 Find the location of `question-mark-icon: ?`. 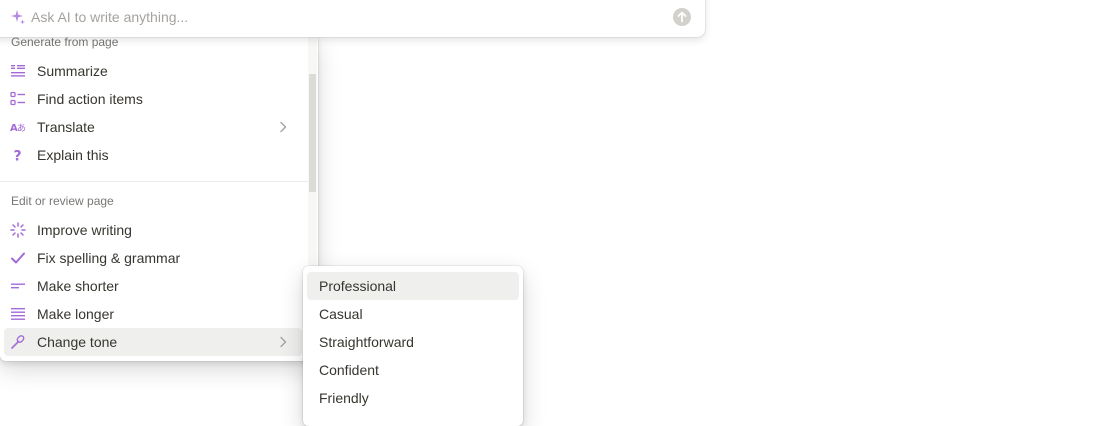

question-mark-icon: ? is located at coordinates (18, 156).